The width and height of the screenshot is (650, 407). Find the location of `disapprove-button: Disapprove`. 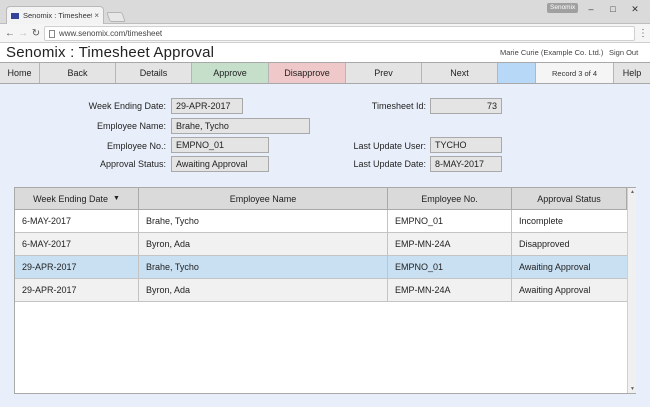

disapprove-button: Disapprove is located at coordinates (307, 73).